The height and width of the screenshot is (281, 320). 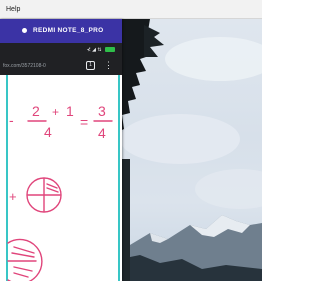 What do you see at coordinates (13, 9) in the screenshot?
I see `menu-help: Help` at bounding box center [13, 9].